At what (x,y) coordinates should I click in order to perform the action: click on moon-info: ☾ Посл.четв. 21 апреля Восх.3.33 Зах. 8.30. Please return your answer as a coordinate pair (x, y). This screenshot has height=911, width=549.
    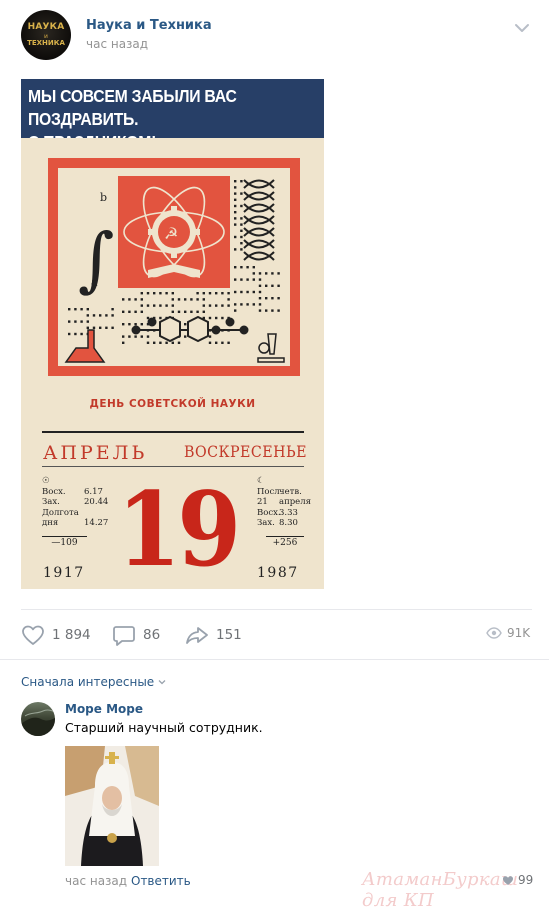
    Looking at the image, I should click on (284, 502).